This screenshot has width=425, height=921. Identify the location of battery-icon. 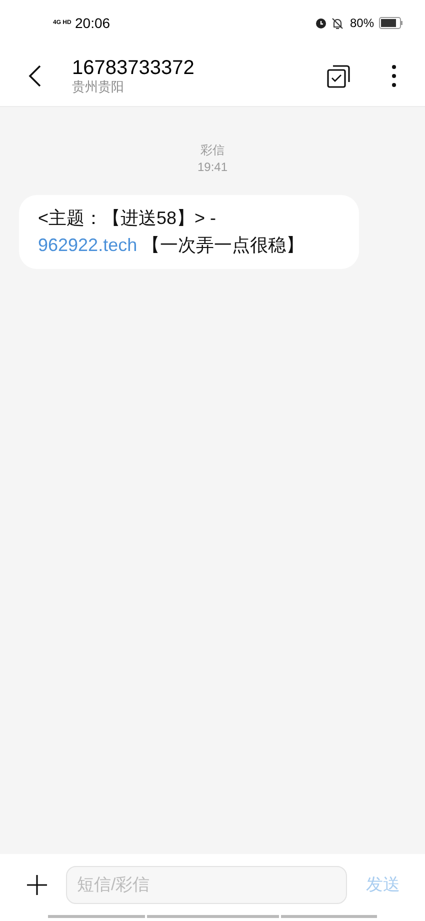
(391, 23).